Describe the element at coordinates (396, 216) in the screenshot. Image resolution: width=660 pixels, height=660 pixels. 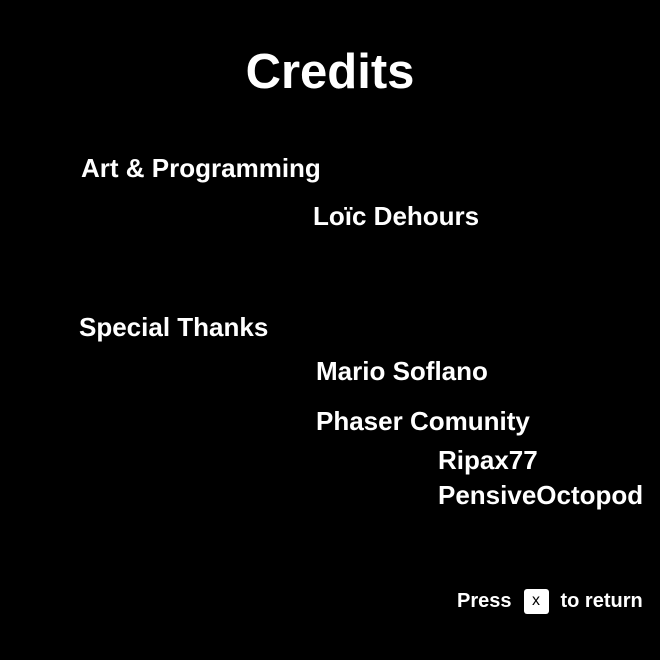
I see `credit-name-loic-dehours: Loïc Dehours` at that location.